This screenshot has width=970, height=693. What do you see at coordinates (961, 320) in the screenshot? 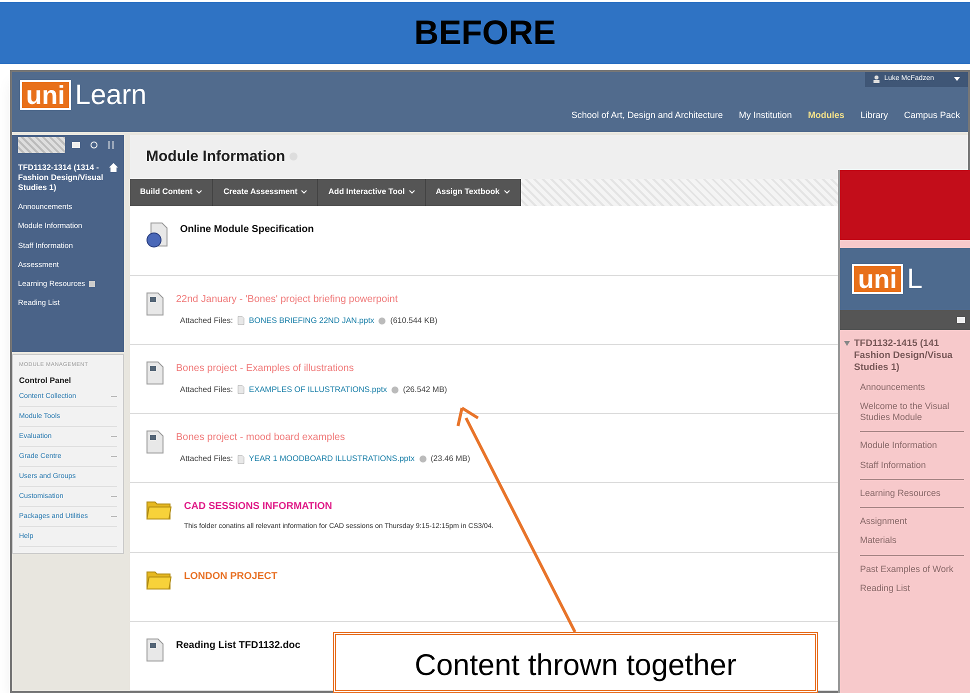
I see `window-icon` at bounding box center [961, 320].